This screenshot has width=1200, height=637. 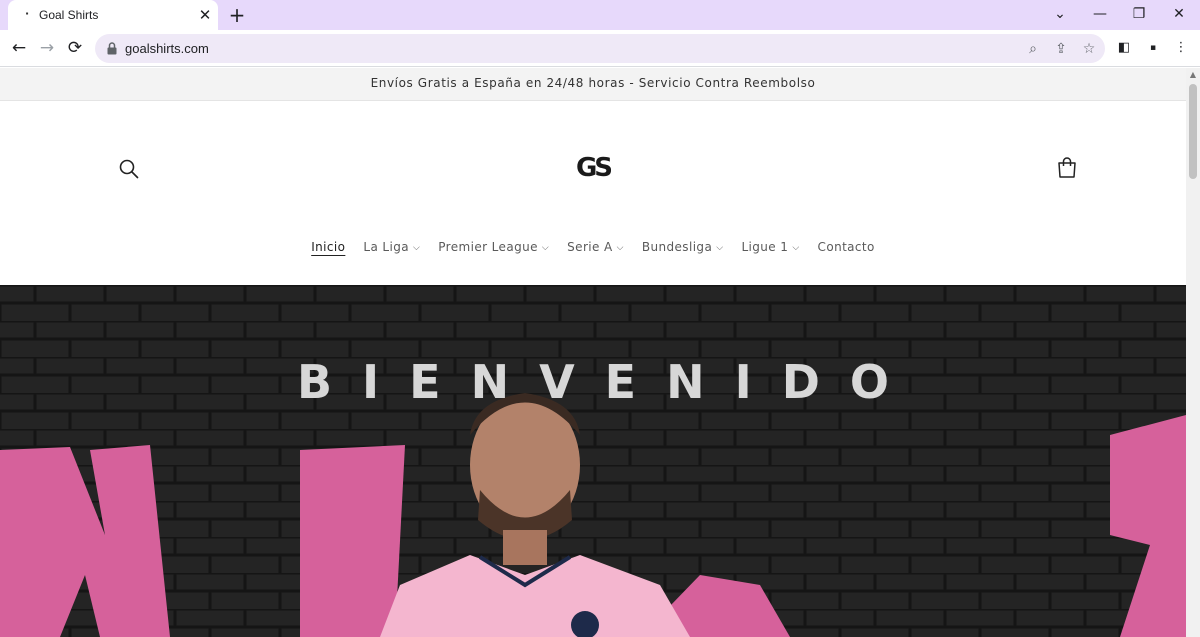 I want to click on nav-item-serie-a: Serie A ⌵, so click(x=595, y=247).